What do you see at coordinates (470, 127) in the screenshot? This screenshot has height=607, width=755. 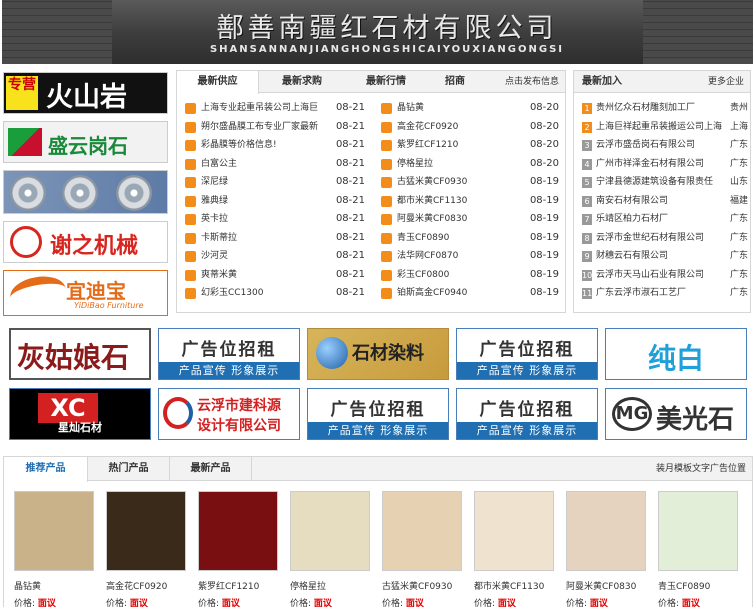 I see `news-item: 高金花CF0920 08-20` at bounding box center [470, 127].